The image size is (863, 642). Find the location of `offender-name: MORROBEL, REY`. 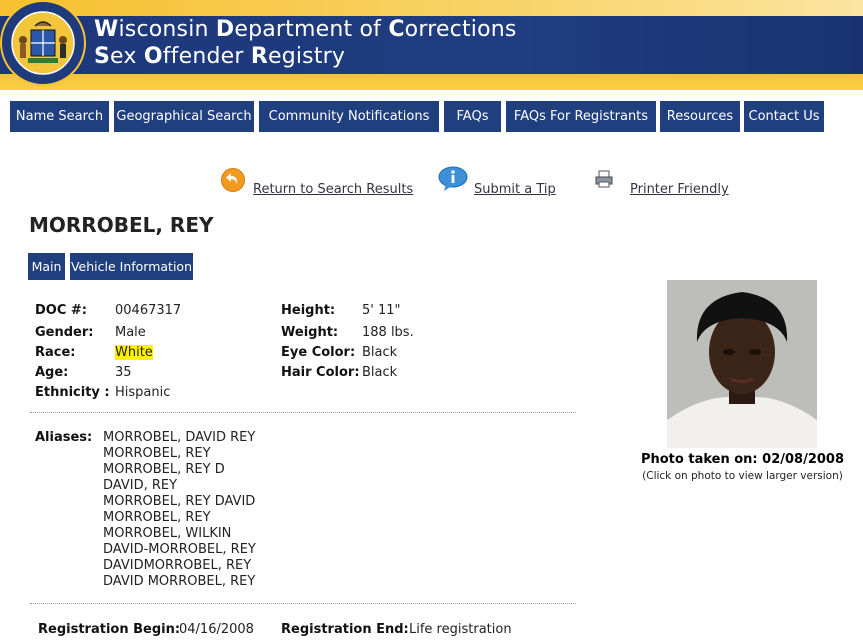

offender-name: MORROBEL, REY is located at coordinates (121, 225).